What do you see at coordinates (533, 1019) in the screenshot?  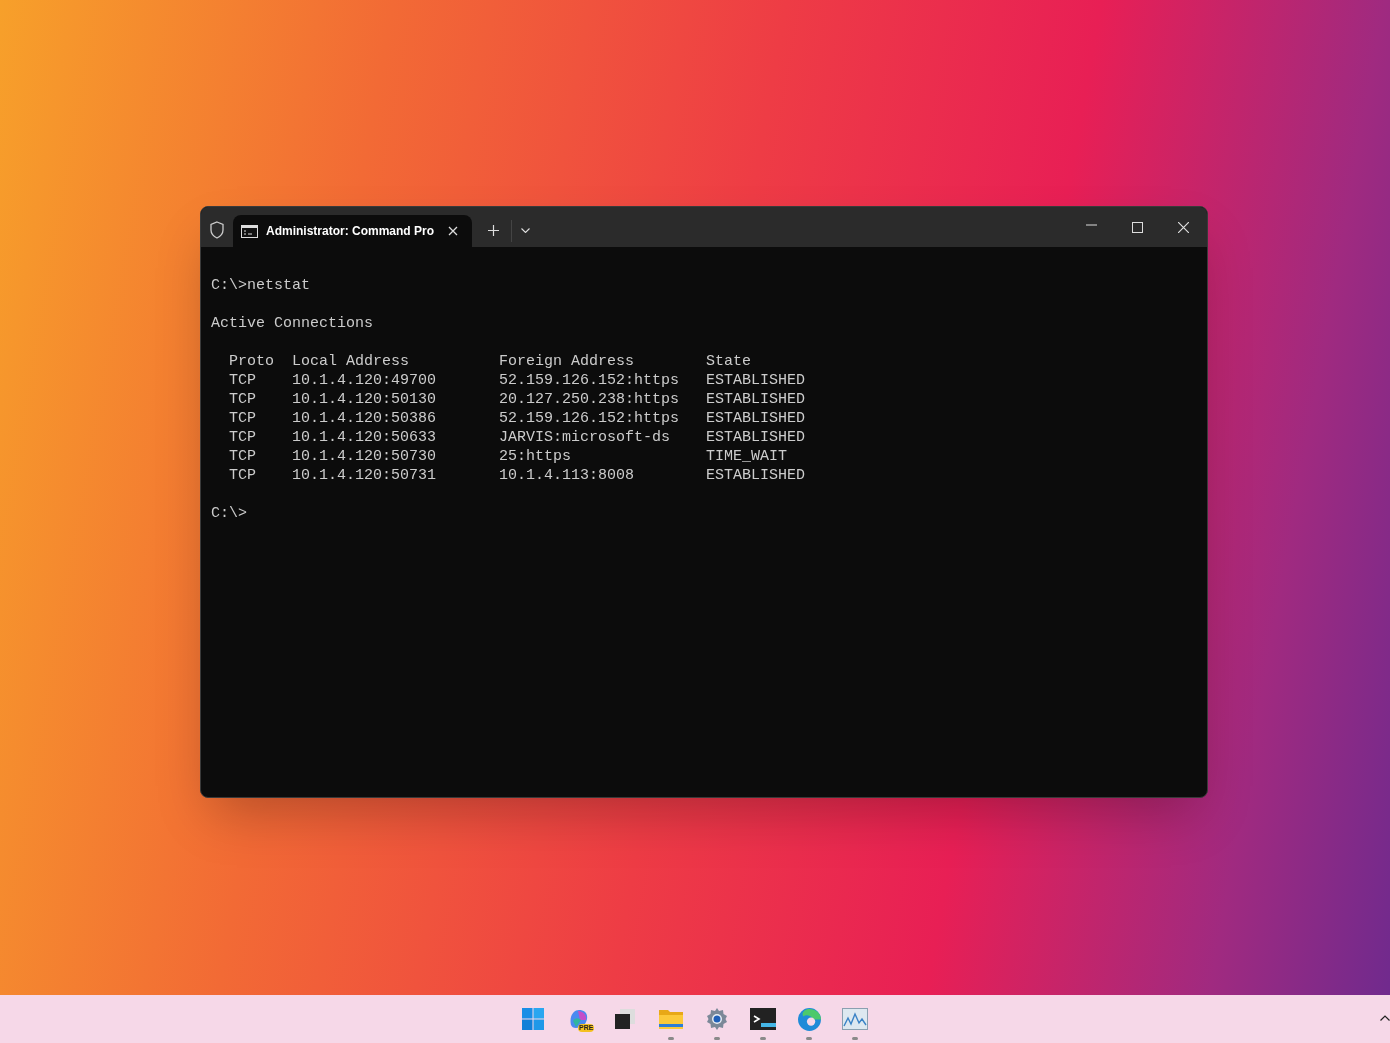 I see `windows-logo-icon` at bounding box center [533, 1019].